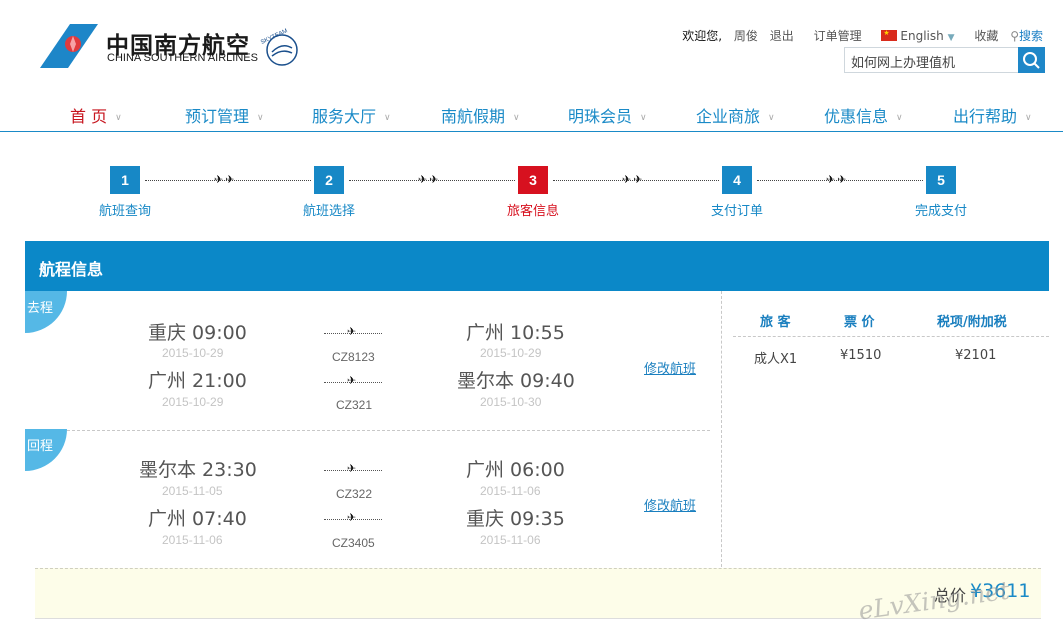 The image size is (1063, 635). Describe the element at coordinates (746, 36) in the screenshot. I see `user-name-link: 周俊` at that location.